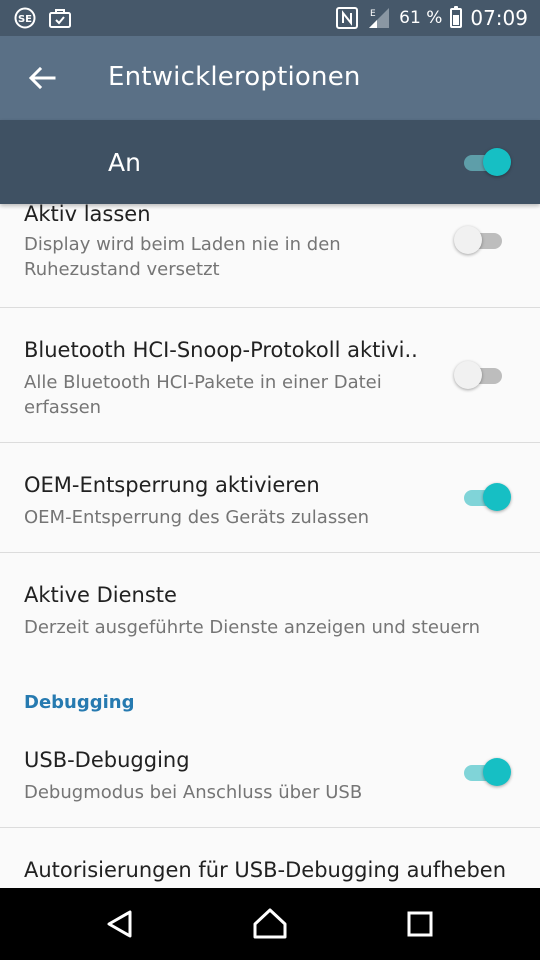 The image size is (540, 960). What do you see at coordinates (486, 497) in the screenshot?
I see `oem-unlock-toggle` at bounding box center [486, 497].